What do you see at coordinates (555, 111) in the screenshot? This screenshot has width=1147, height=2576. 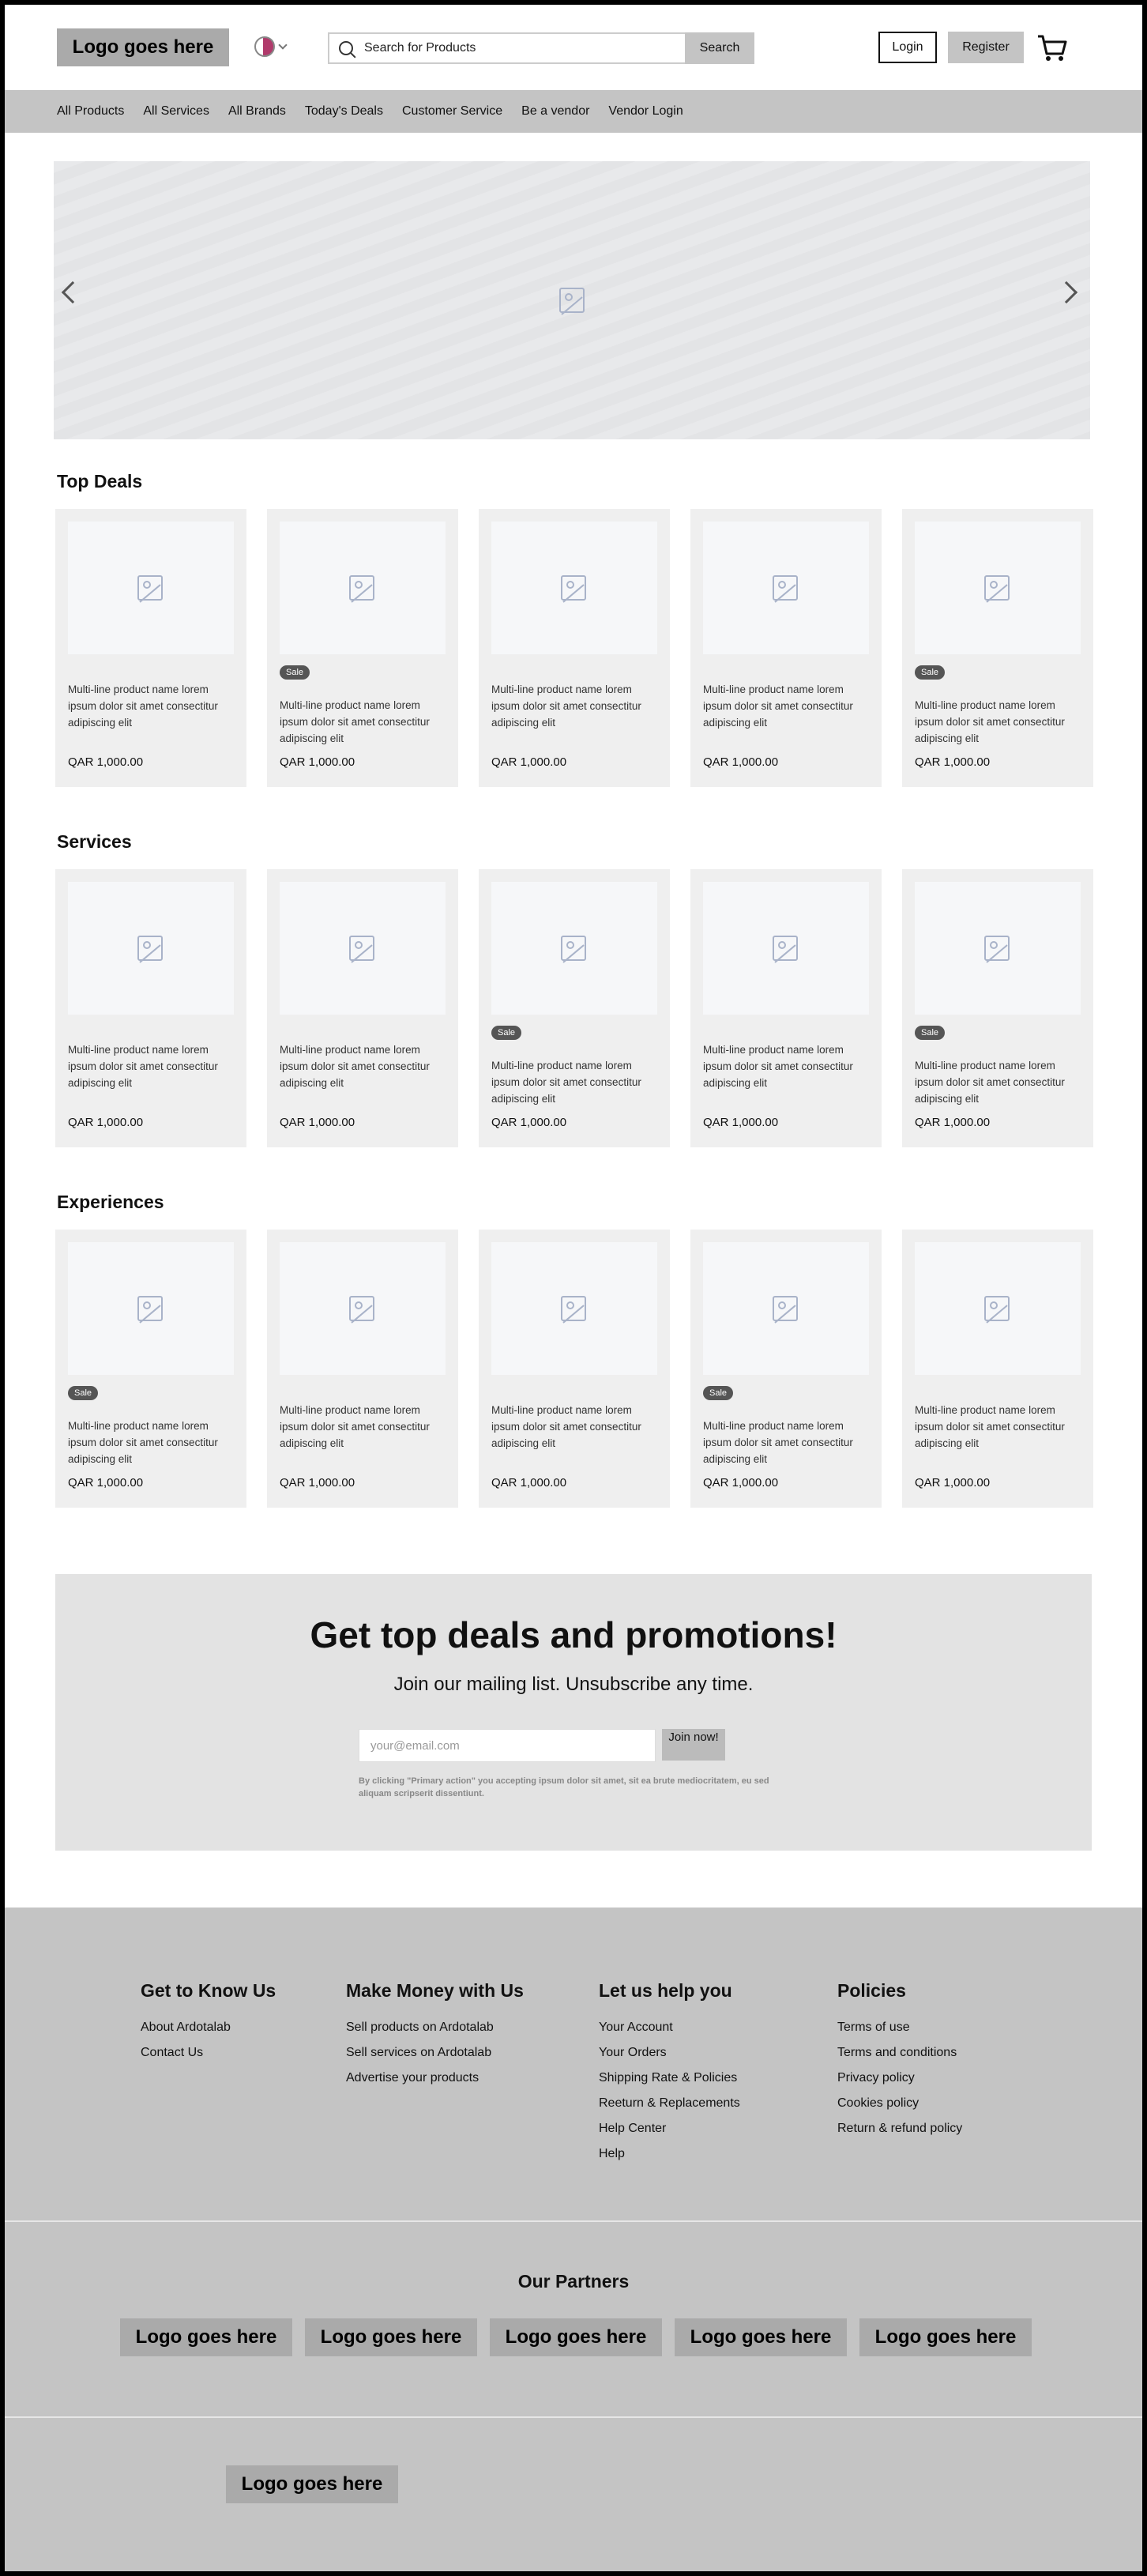 I see `nav-item-be-a-vendor: Be a vendor` at bounding box center [555, 111].